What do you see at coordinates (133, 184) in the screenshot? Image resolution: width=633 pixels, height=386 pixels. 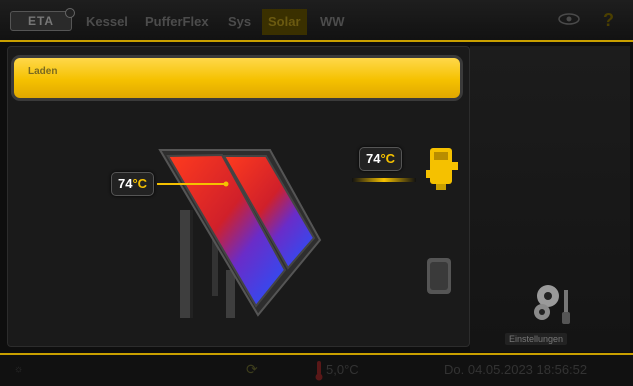 I see `collector-temperature: 74°C` at bounding box center [133, 184].